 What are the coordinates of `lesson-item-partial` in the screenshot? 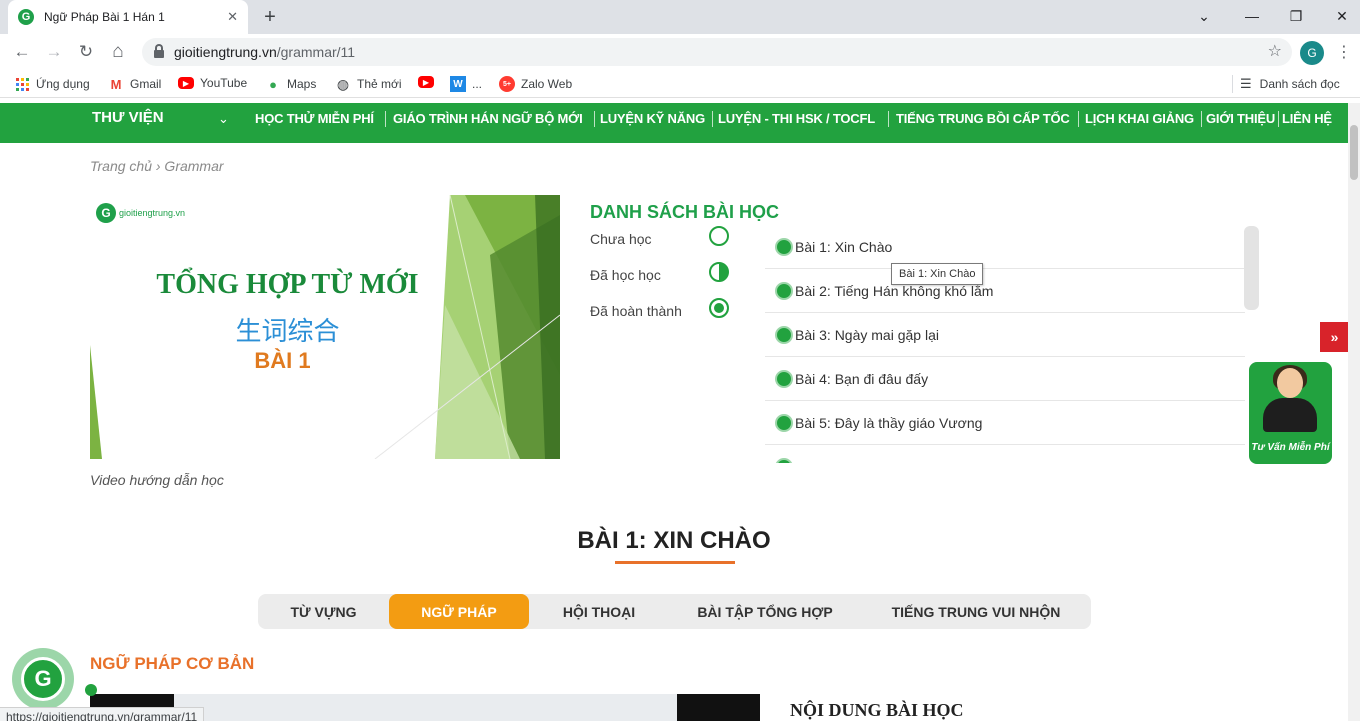 It's located at (1005, 454).